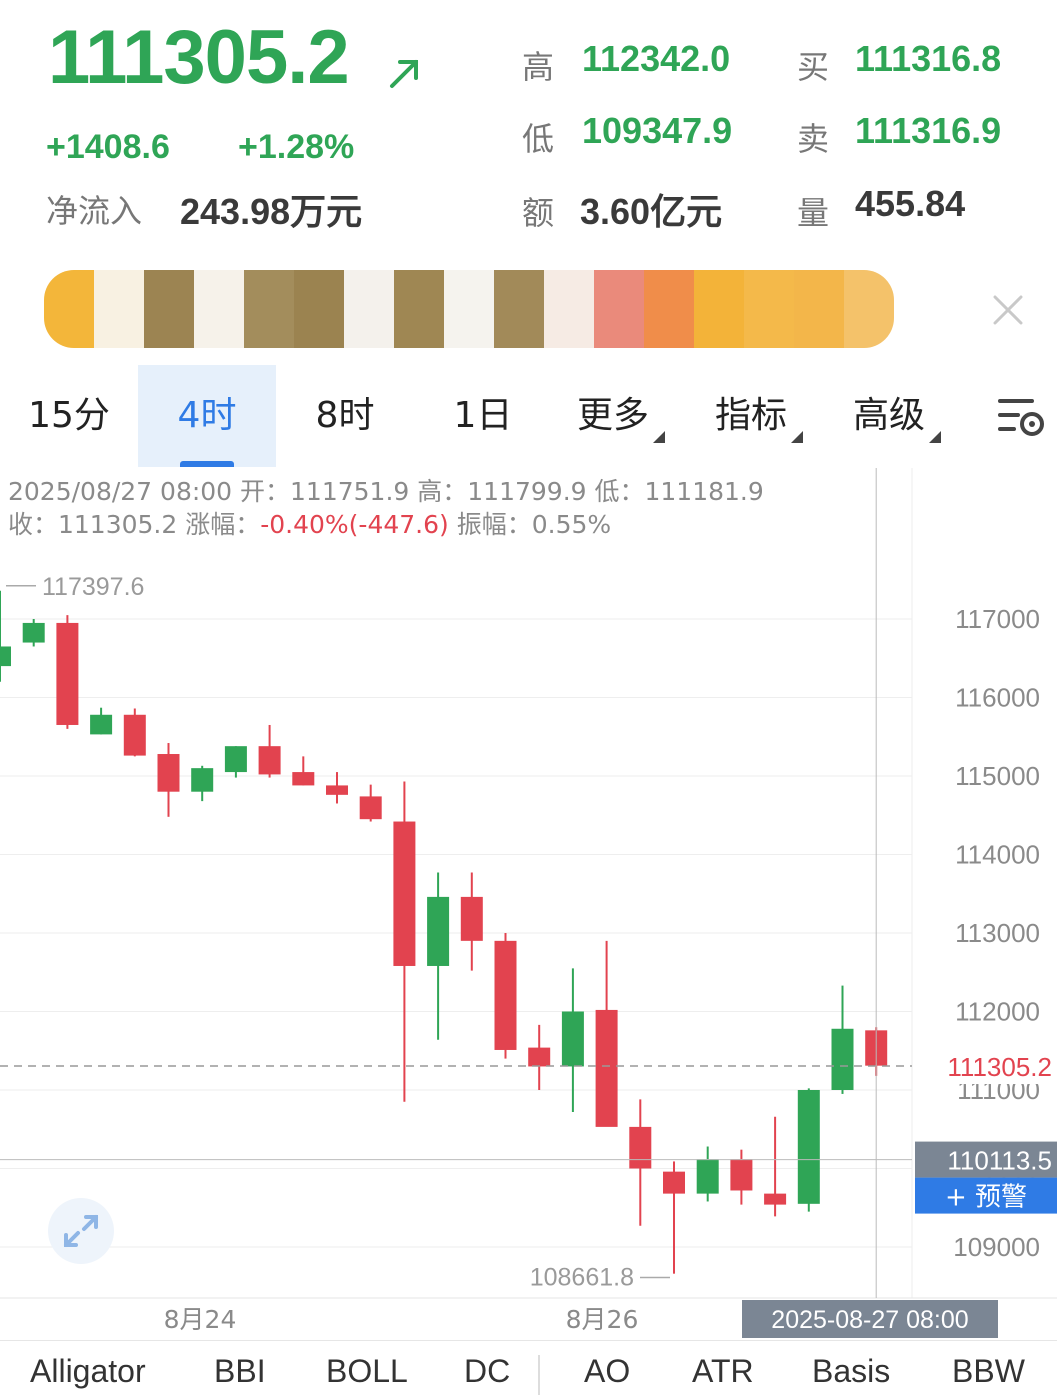 The image size is (1057, 1398). I want to click on interval-tab-bar: 15分 4时 8时 1日 更多 指标 高级, so click(528, 416).